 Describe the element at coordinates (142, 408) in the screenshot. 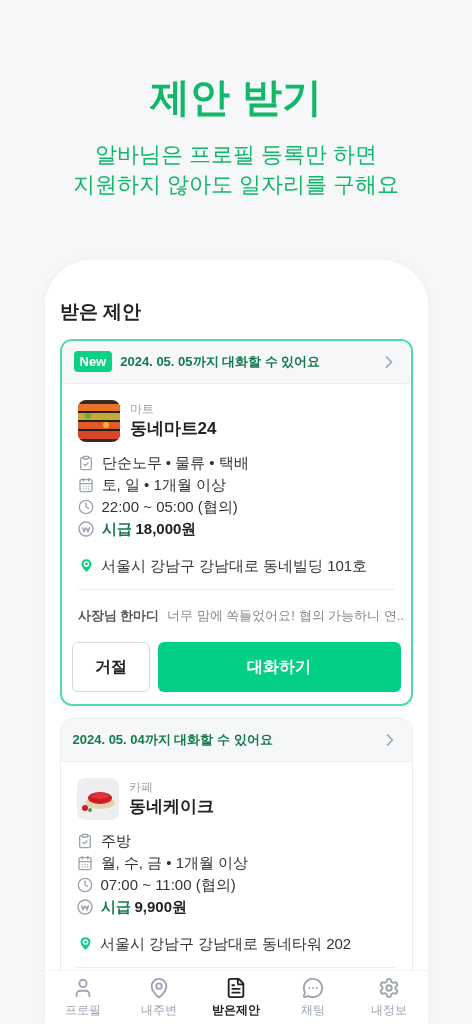

I see `category-text: 마트` at that location.